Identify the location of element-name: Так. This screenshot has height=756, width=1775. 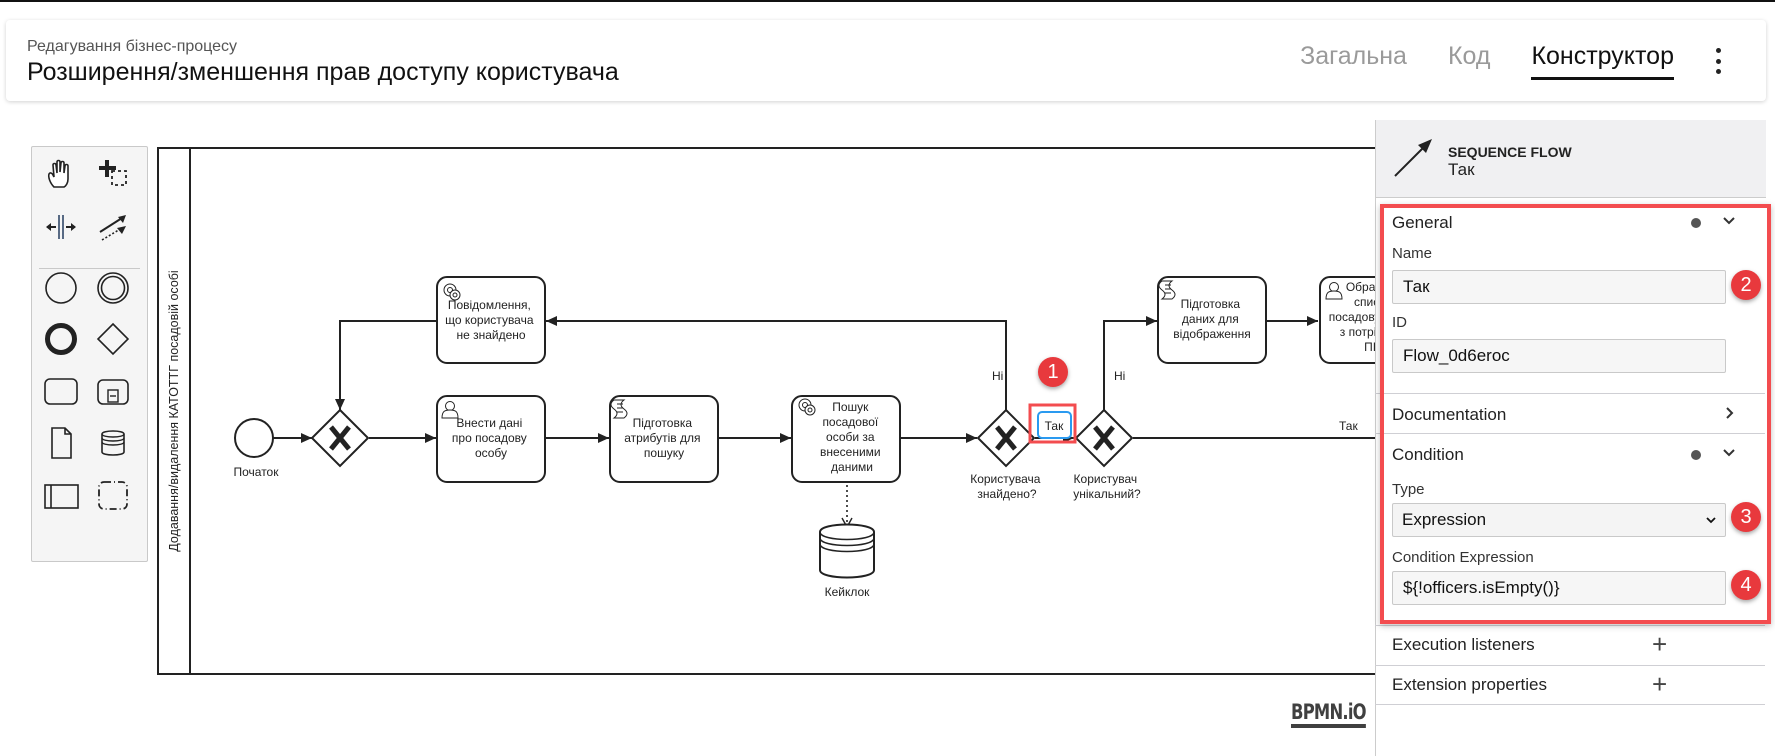
(1461, 169).